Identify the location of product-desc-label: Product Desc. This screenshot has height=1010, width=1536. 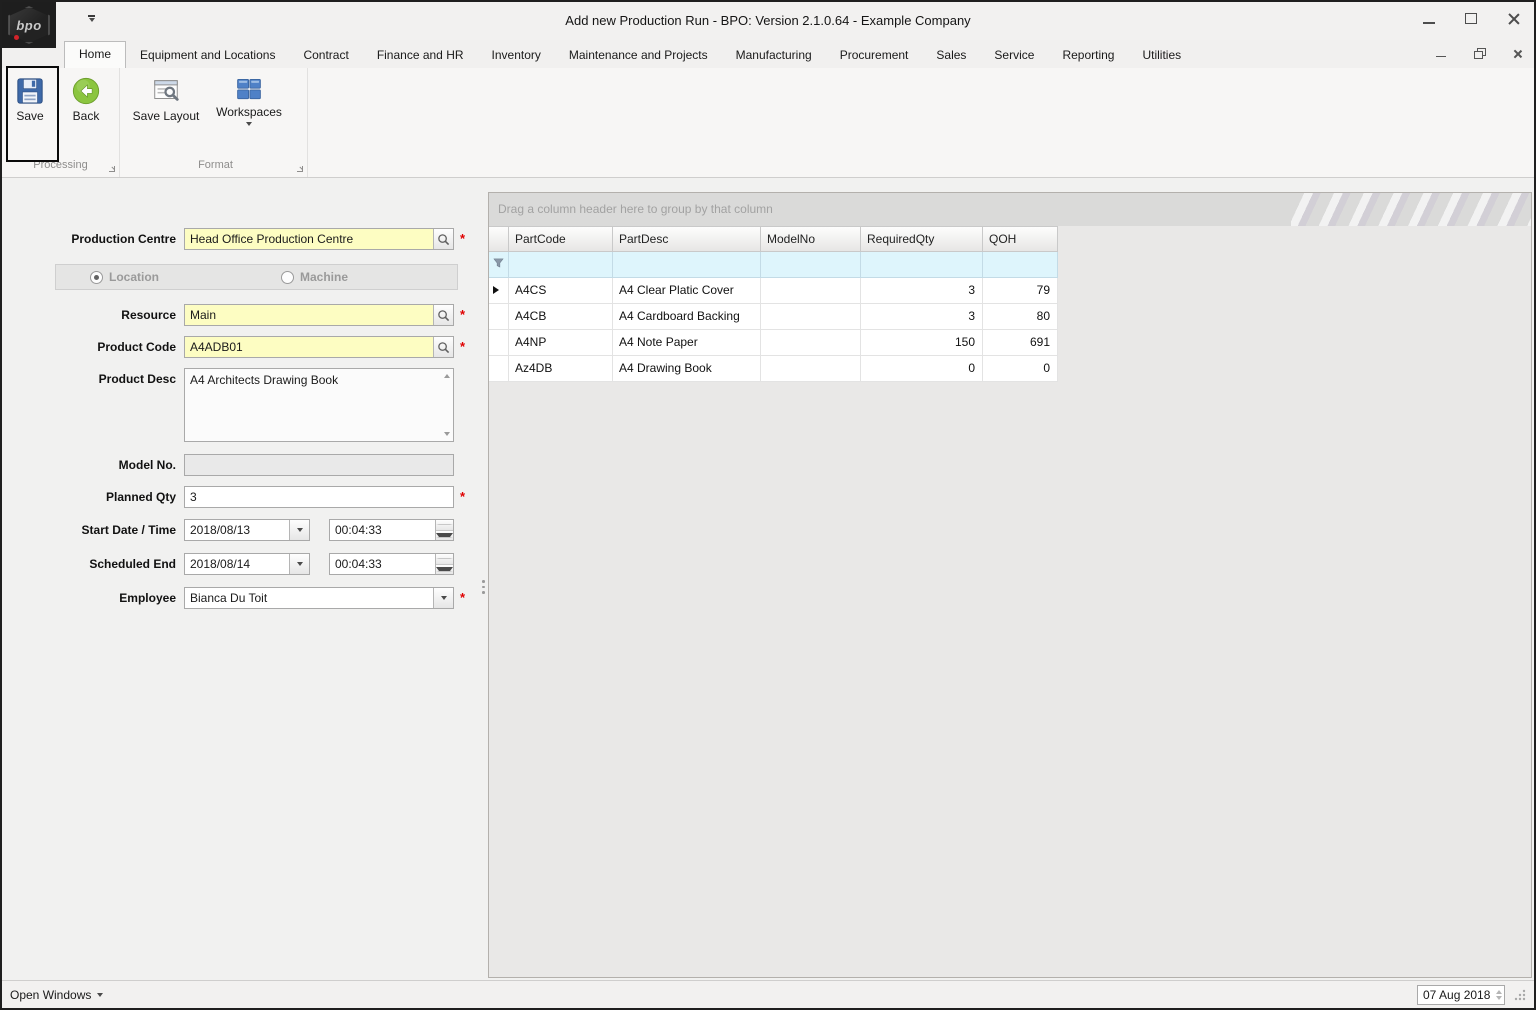
(137, 379).